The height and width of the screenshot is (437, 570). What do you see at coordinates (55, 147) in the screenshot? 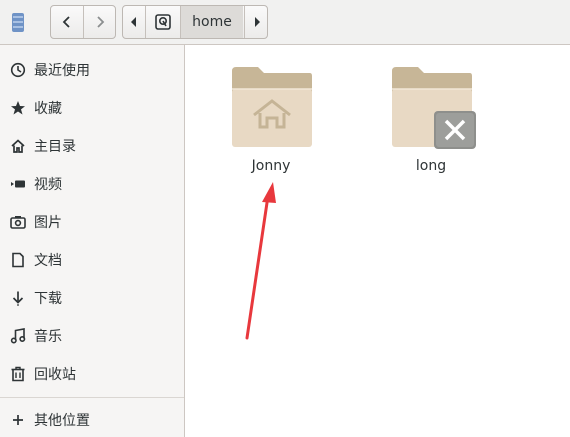
I see `sidebar-item-label: 主目录` at bounding box center [55, 147].